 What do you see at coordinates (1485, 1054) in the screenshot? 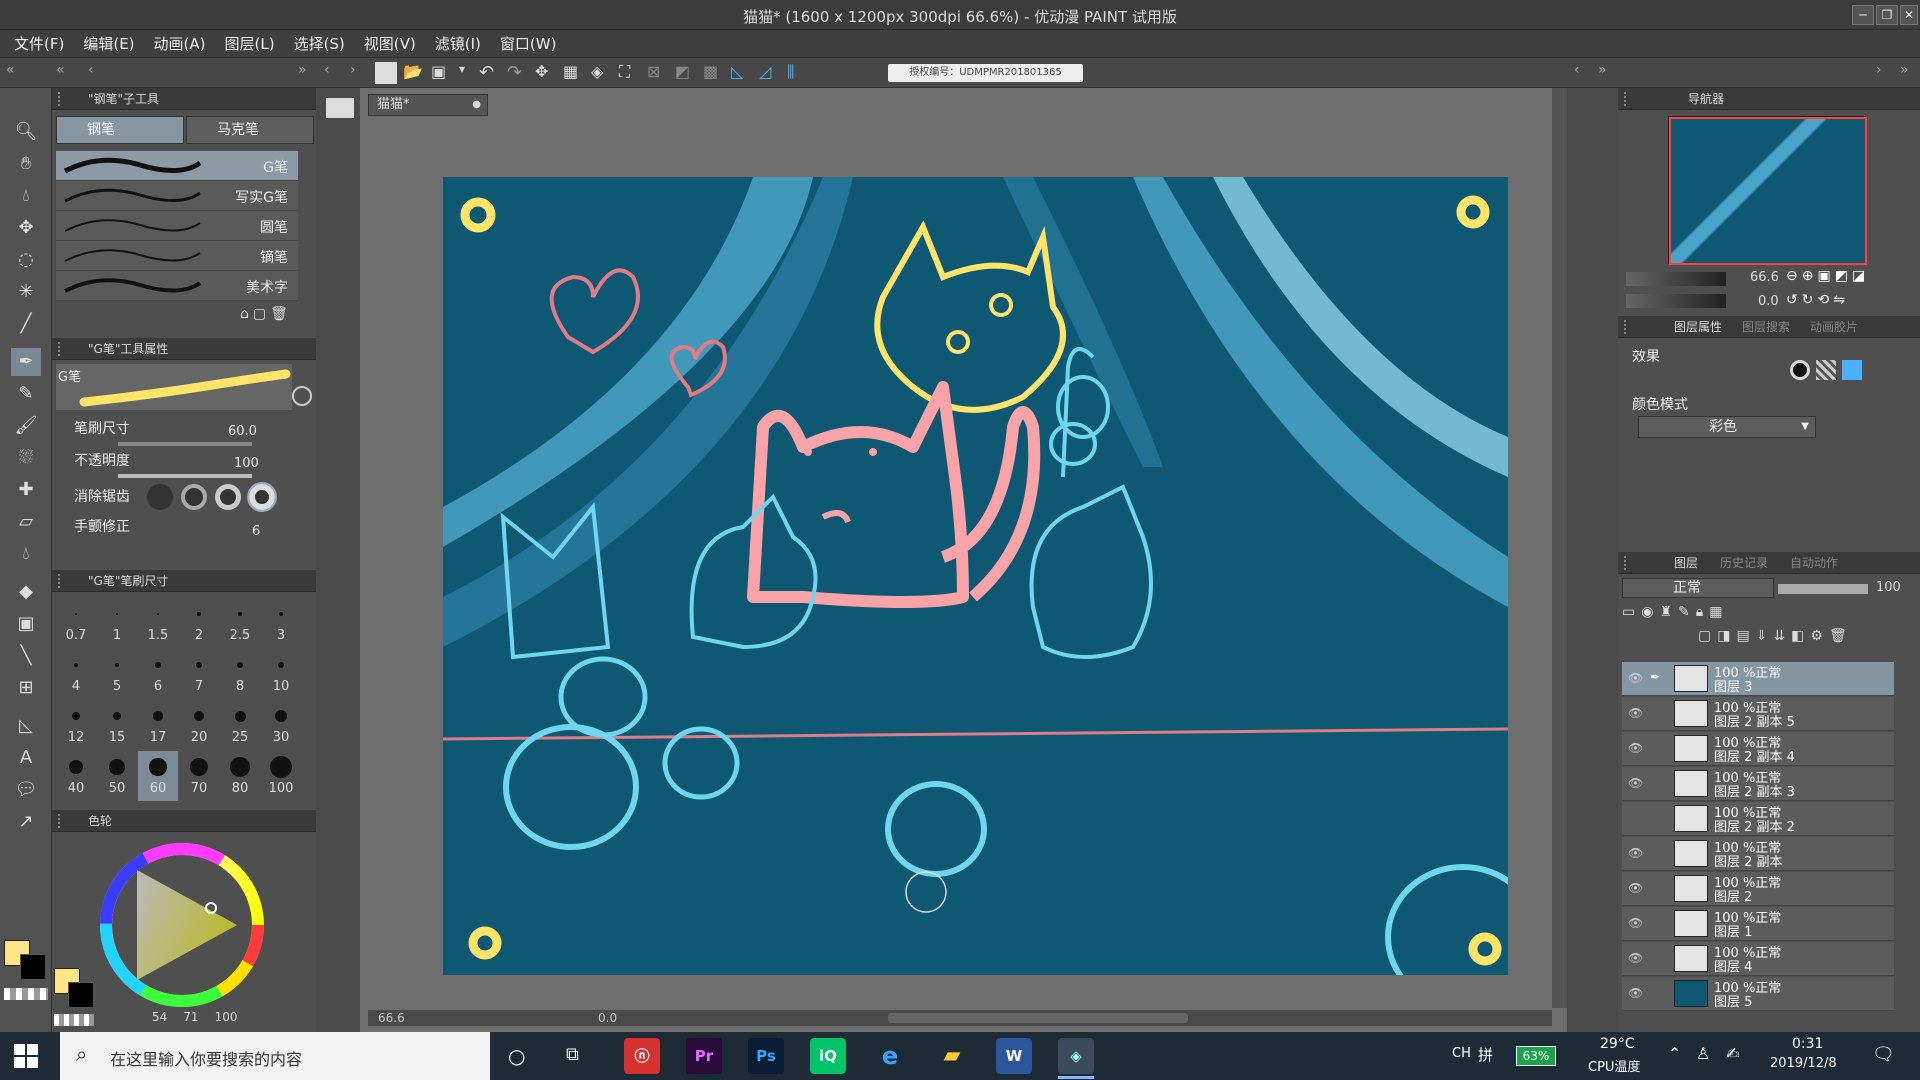
I see `ime-mode: 拼` at bounding box center [1485, 1054].